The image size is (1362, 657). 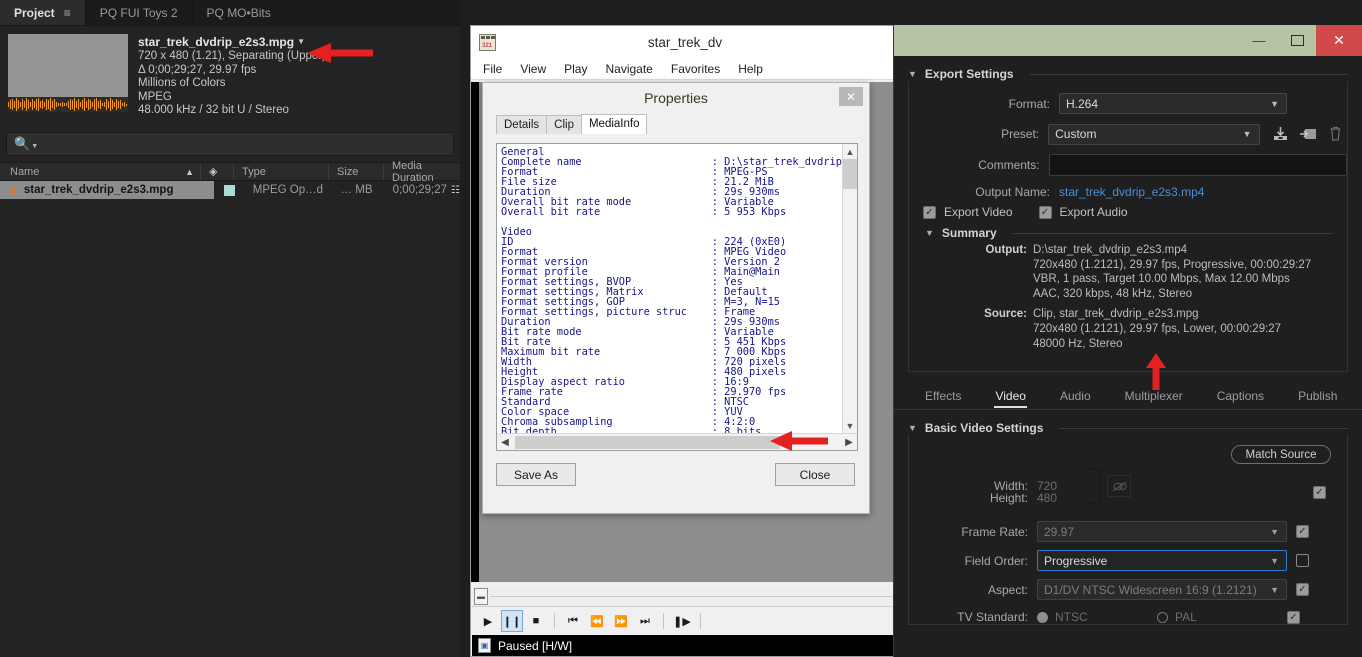 I want to click on tab-mediainfo: MediaInfo, so click(x=614, y=124).